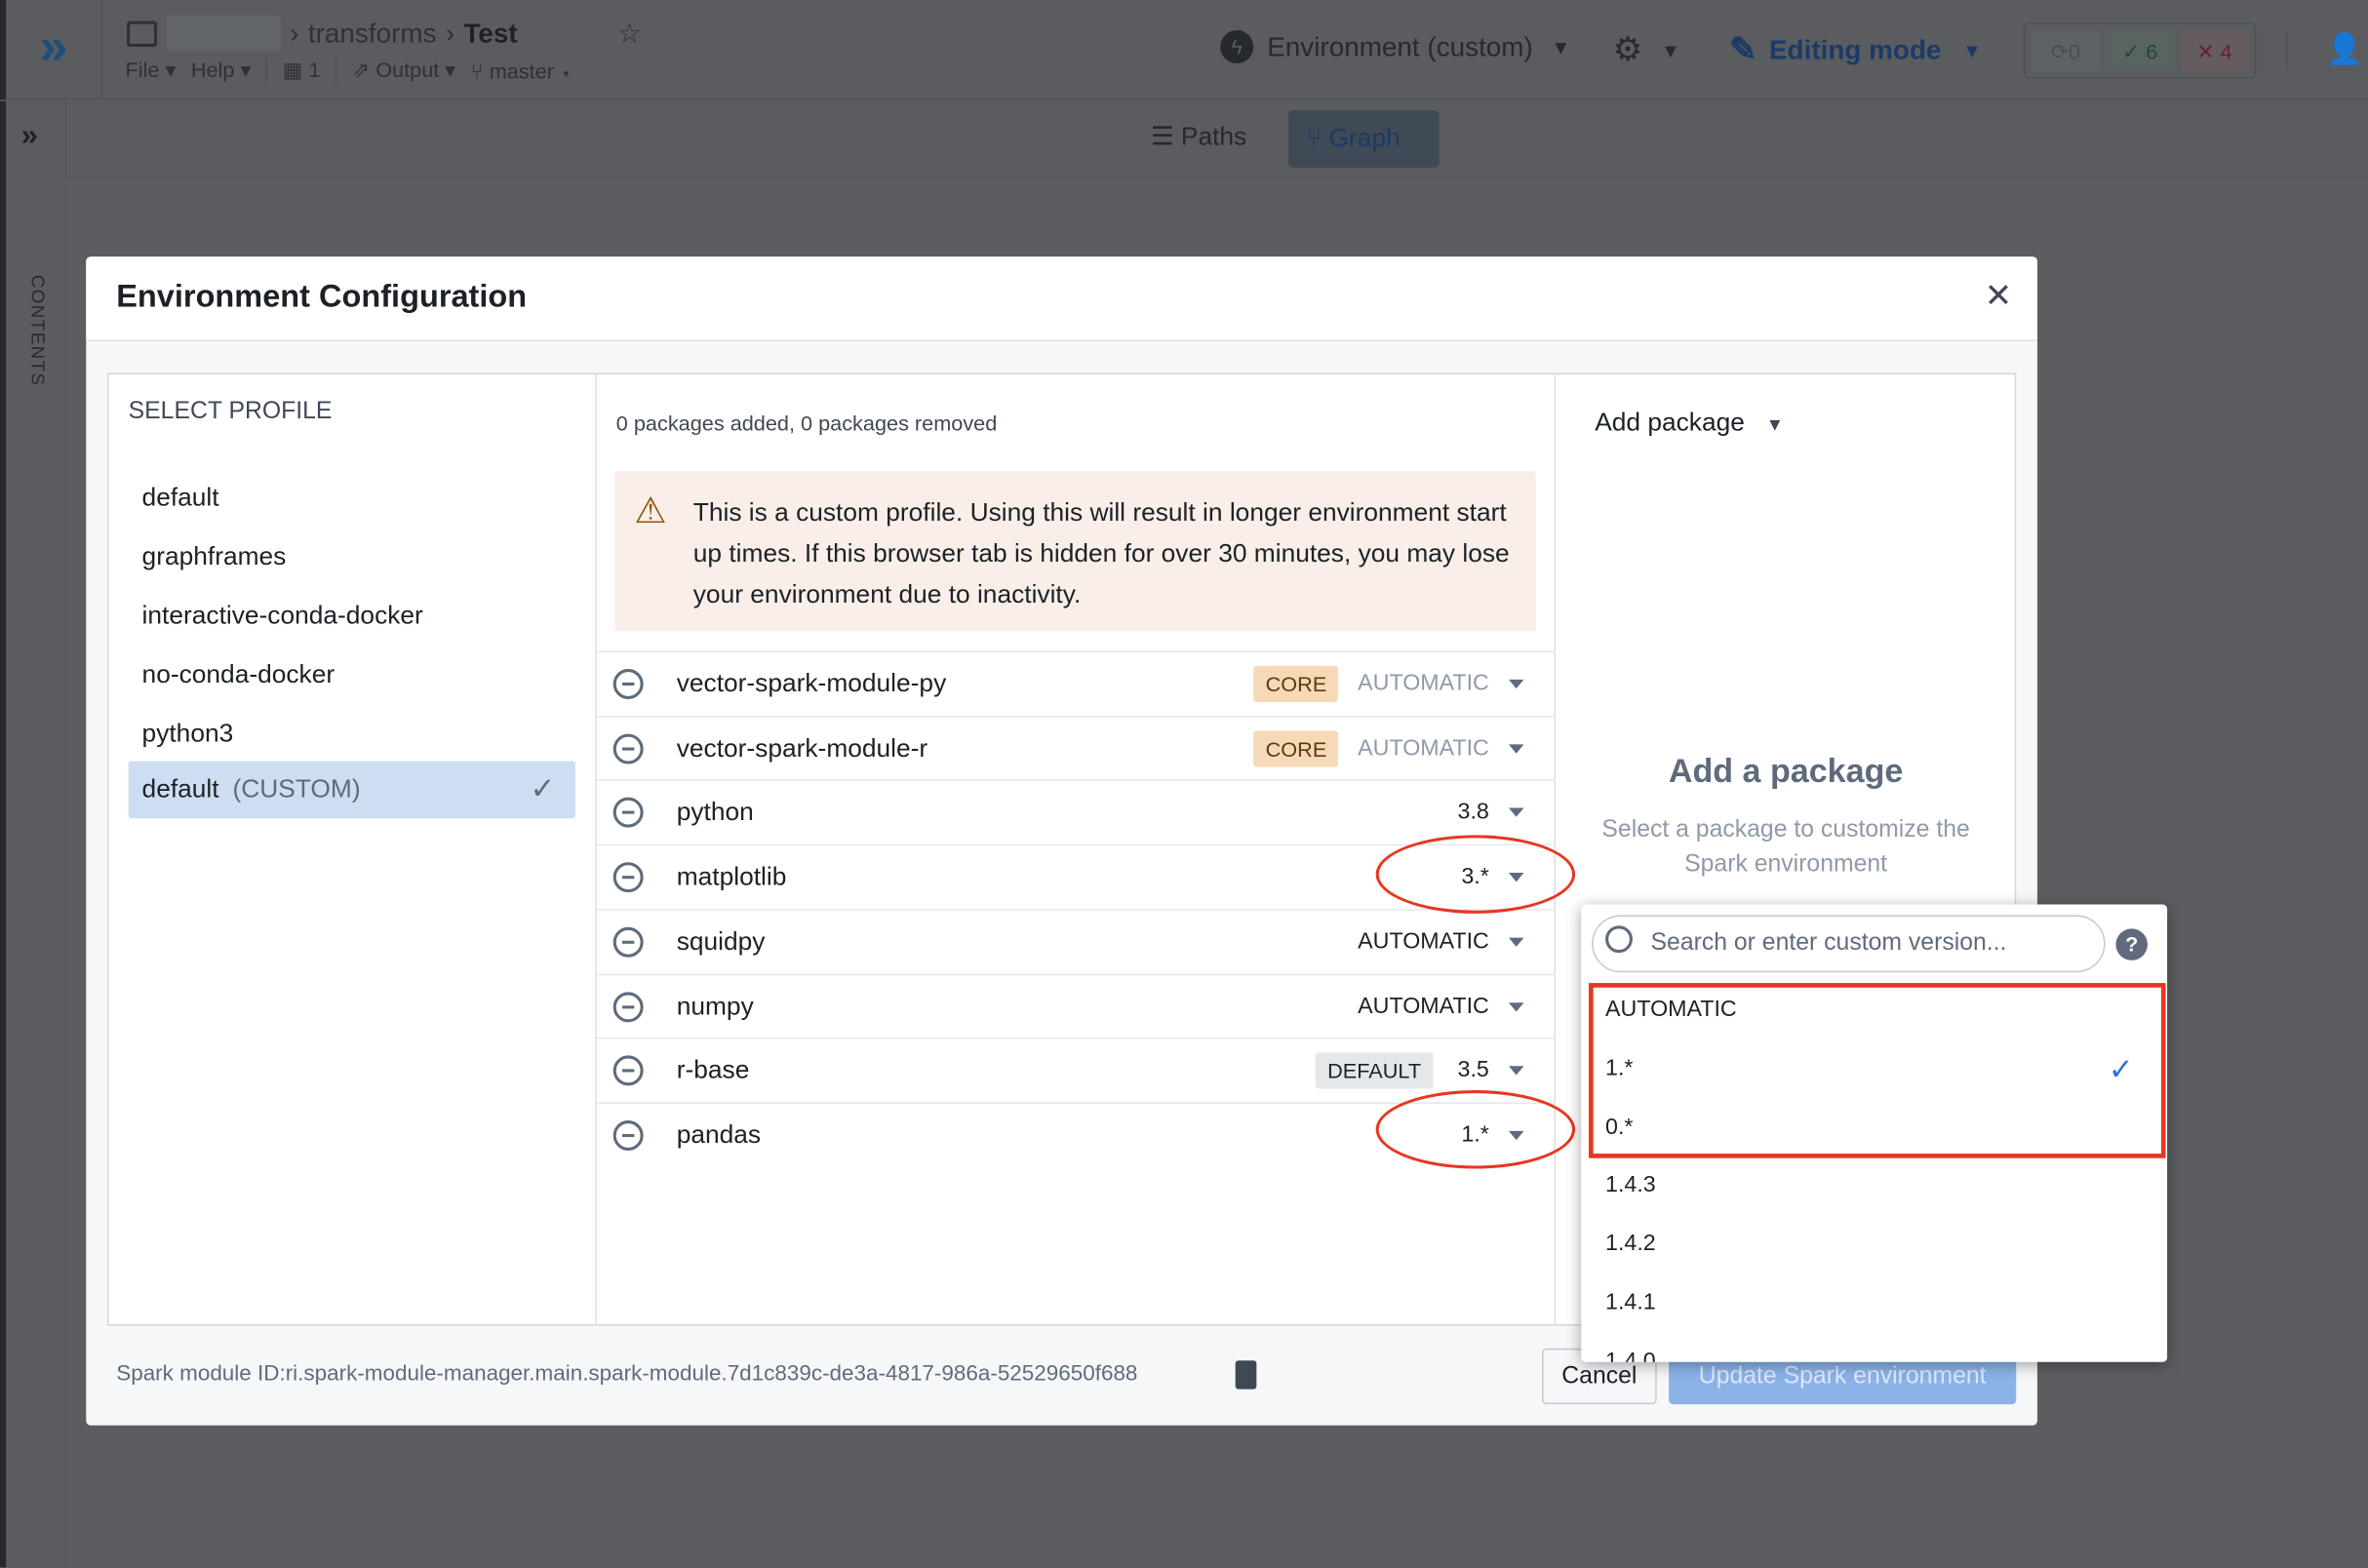 Image resolution: width=2368 pixels, height=1568 pixels. I want to click on version-option: 1.4.0, so click(1631, 1354).